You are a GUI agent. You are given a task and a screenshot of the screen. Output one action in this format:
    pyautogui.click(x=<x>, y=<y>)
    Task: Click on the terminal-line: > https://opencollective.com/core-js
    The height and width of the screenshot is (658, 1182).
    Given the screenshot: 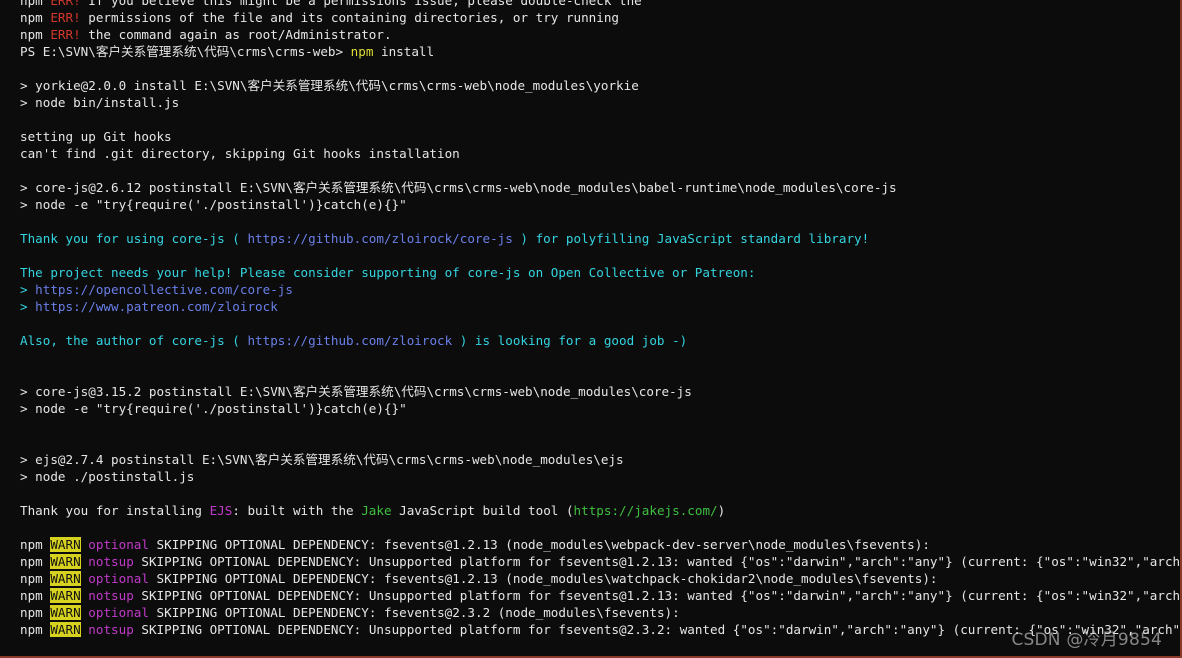 What is the action you would take?
    pyautogui.click(x=600, y=289)
    